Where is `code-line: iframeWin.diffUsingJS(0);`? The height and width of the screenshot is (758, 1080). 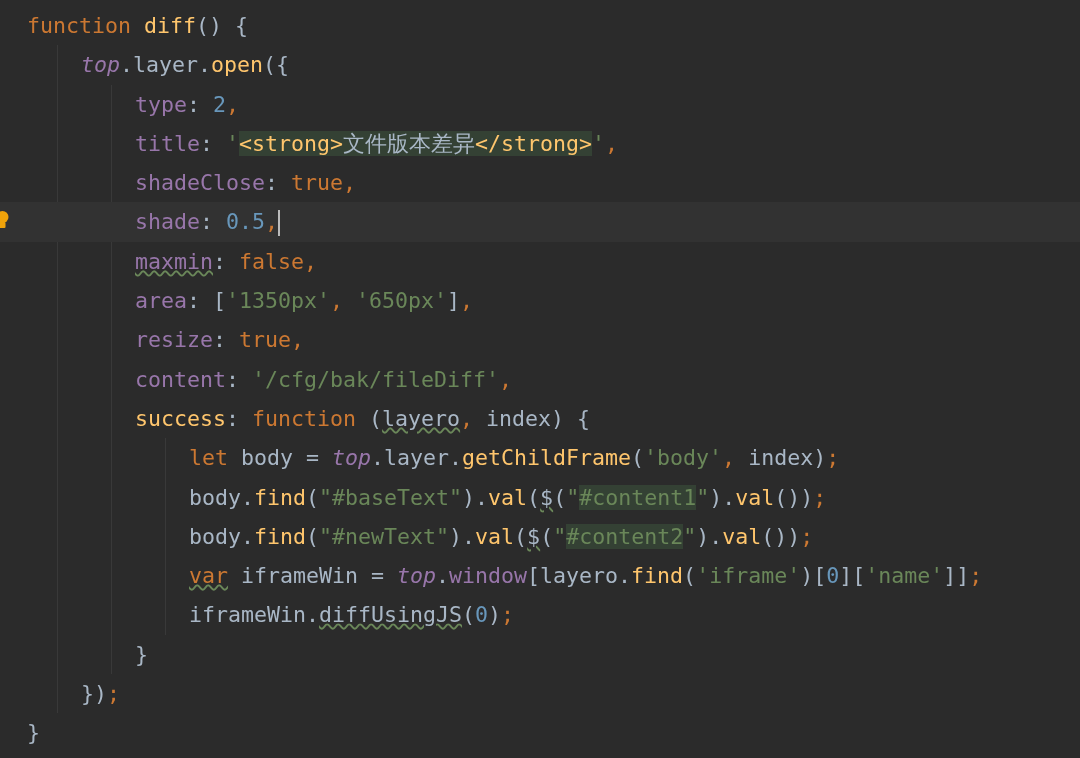 code-line: iframeWin.diffUsingJS(0); is located at coordinates (352, 615).